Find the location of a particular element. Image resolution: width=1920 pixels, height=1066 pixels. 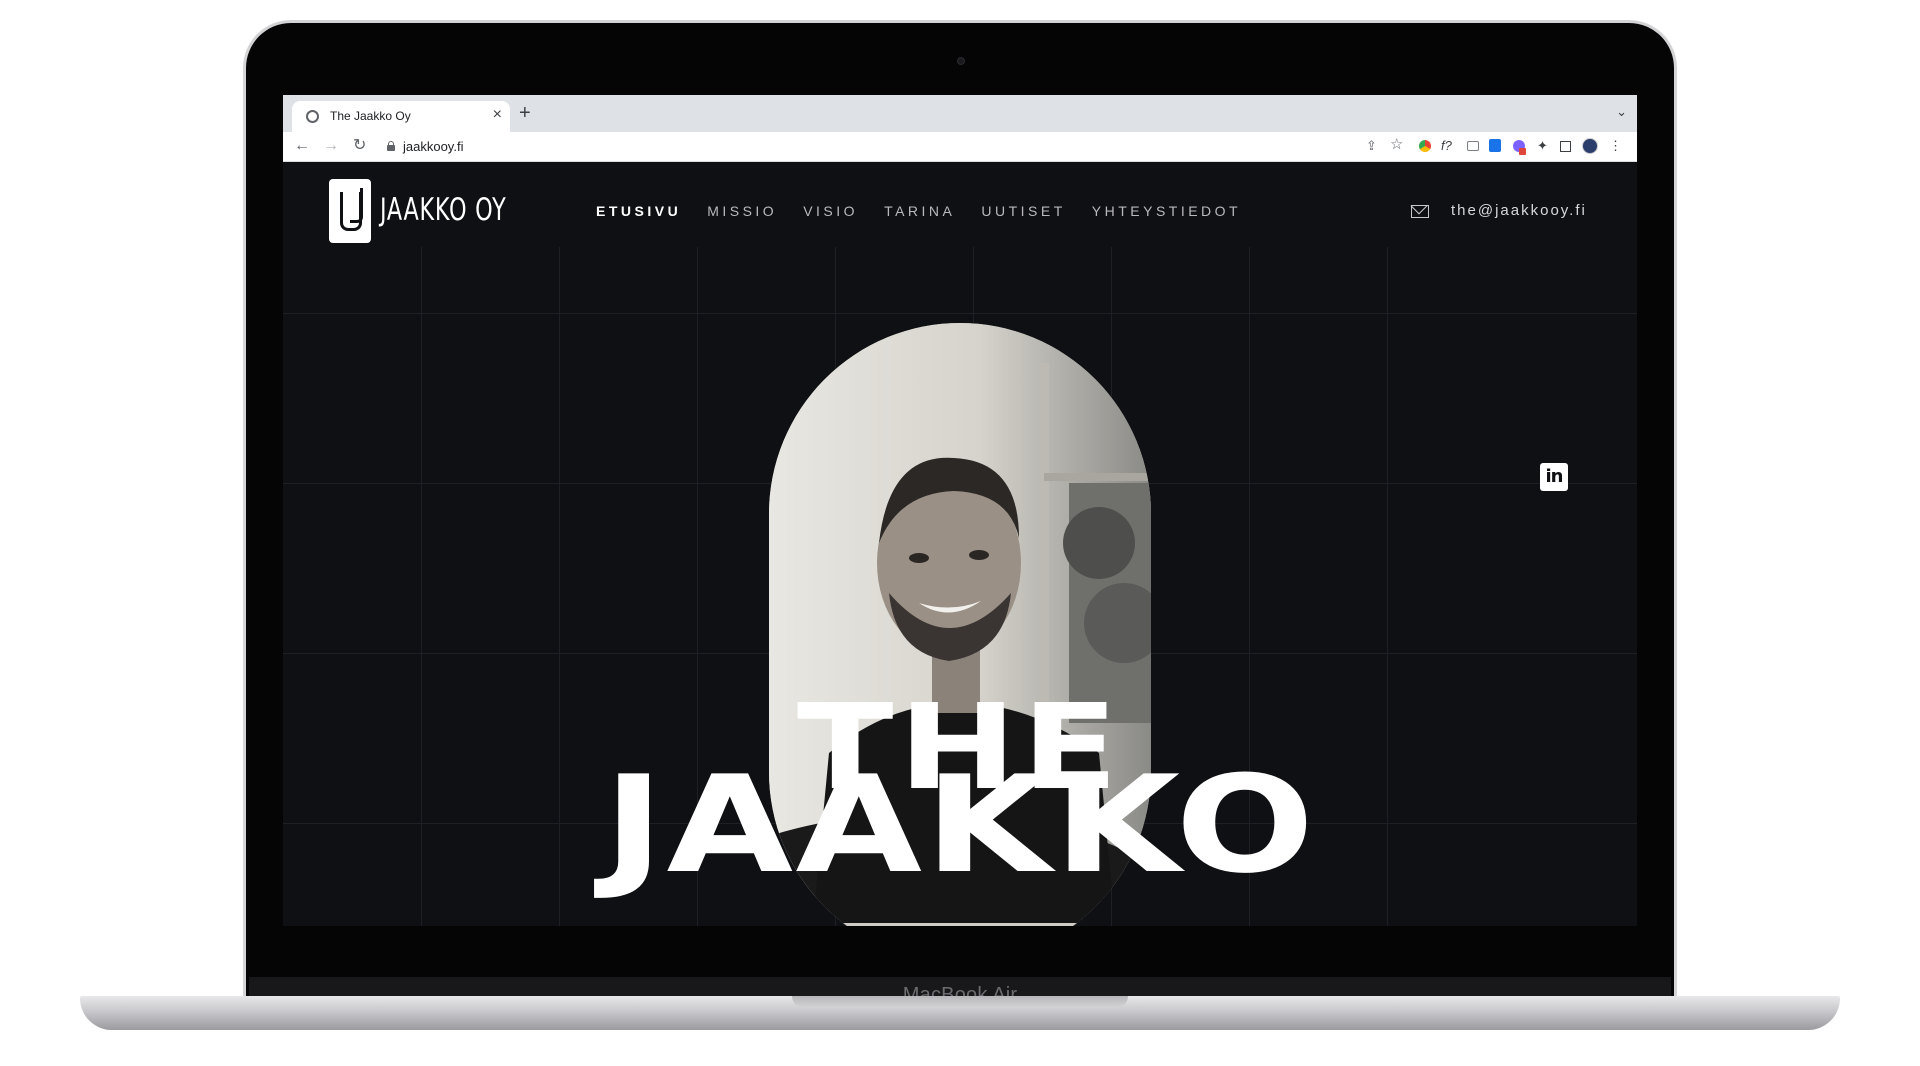

lock-icon is located at coordinates (391, 146).